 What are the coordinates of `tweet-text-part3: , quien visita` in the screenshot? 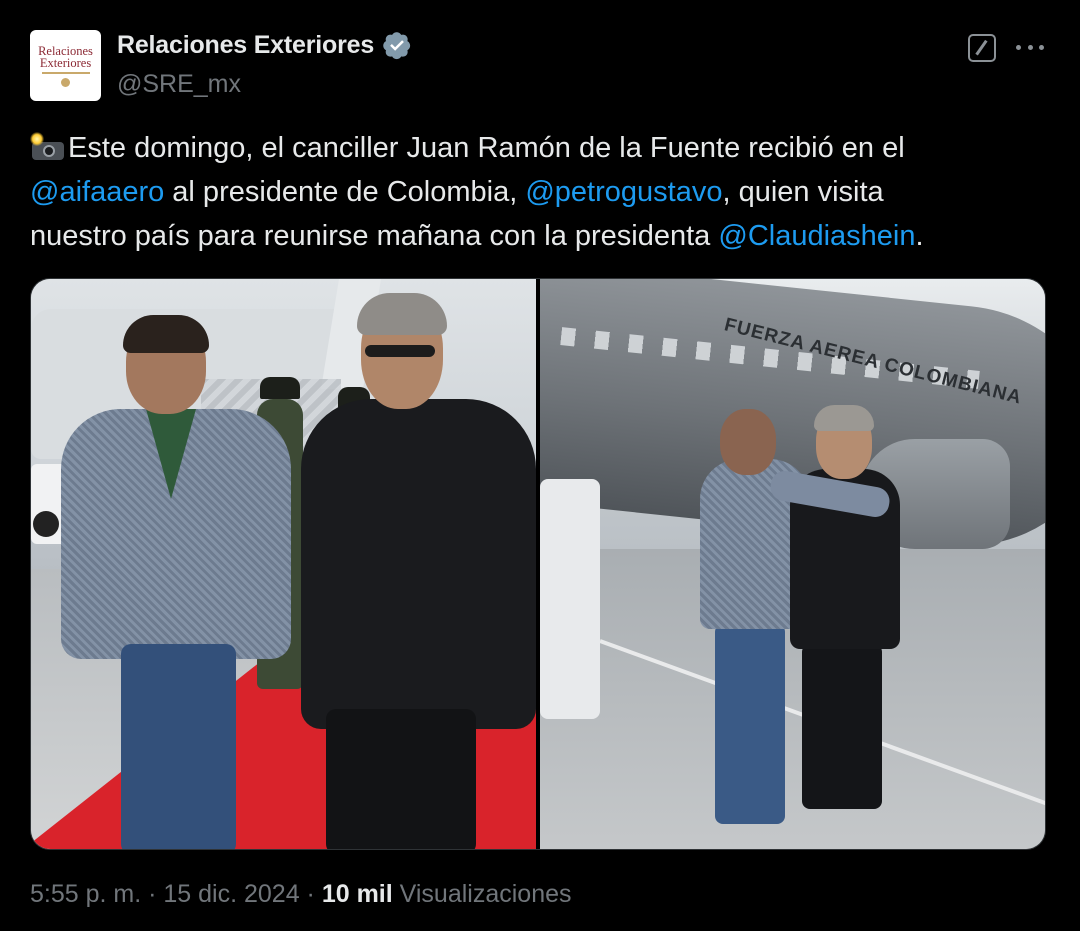 It's located at (803, 192).